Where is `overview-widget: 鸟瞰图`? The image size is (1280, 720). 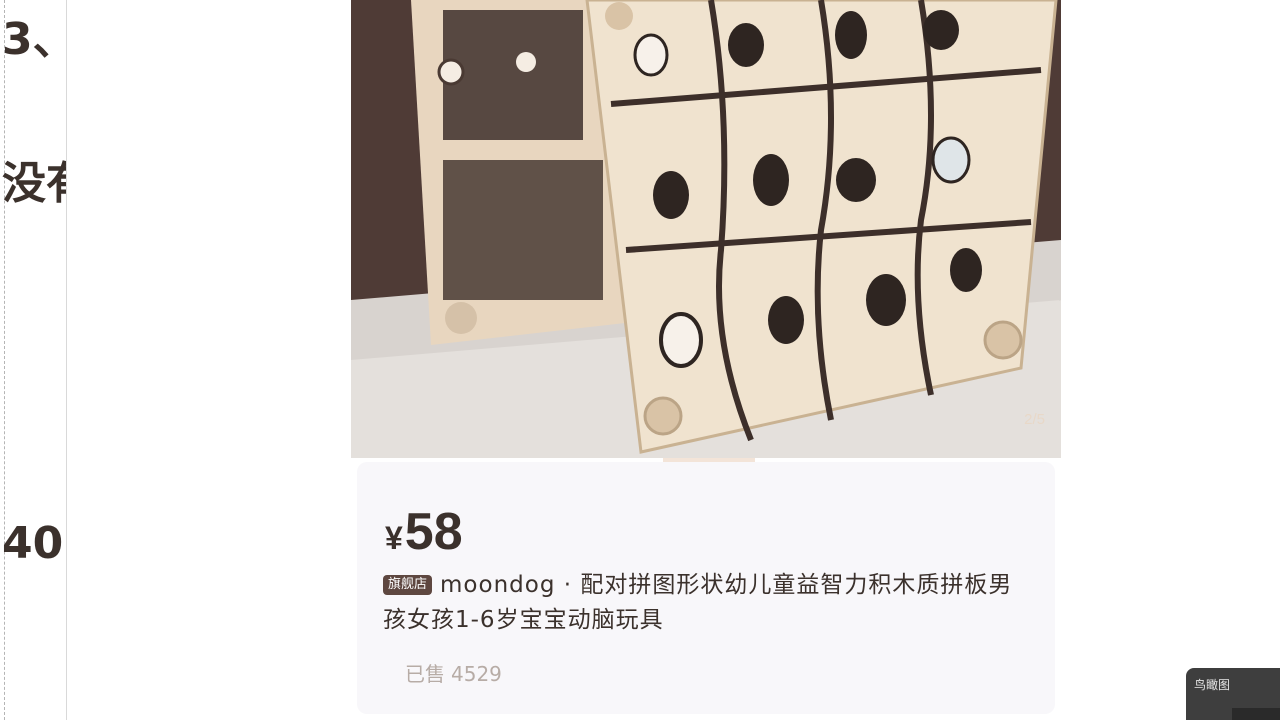 overview-widget: 鸟瞰图 is located at coordinates (1233, 694).